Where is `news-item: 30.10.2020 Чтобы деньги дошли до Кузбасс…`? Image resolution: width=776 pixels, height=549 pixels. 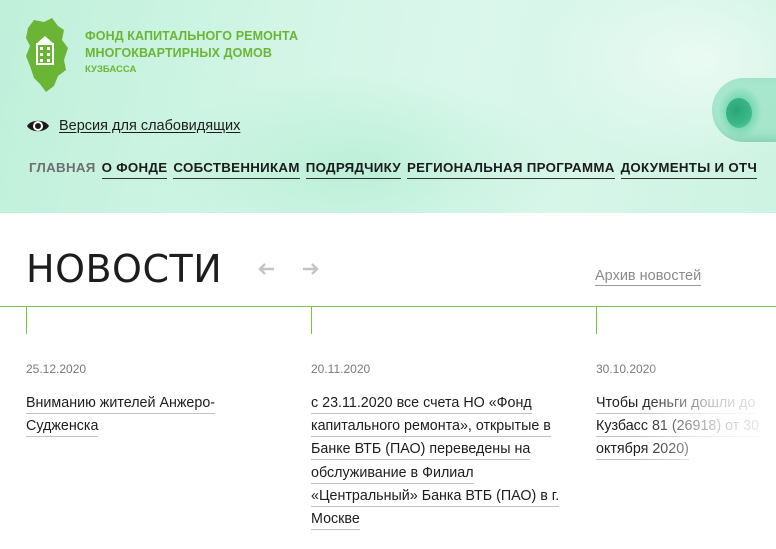 news-item: 30.10.2020 Чтобы деньги дошли до Кузбасс… is located at coordinates (686, 412).